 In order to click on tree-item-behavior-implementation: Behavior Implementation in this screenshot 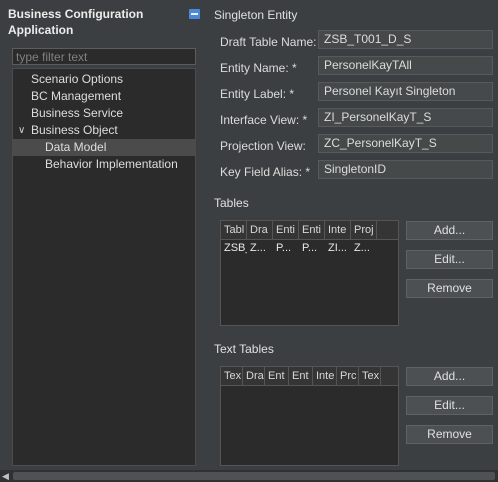, I will do `click(104, 164)`.